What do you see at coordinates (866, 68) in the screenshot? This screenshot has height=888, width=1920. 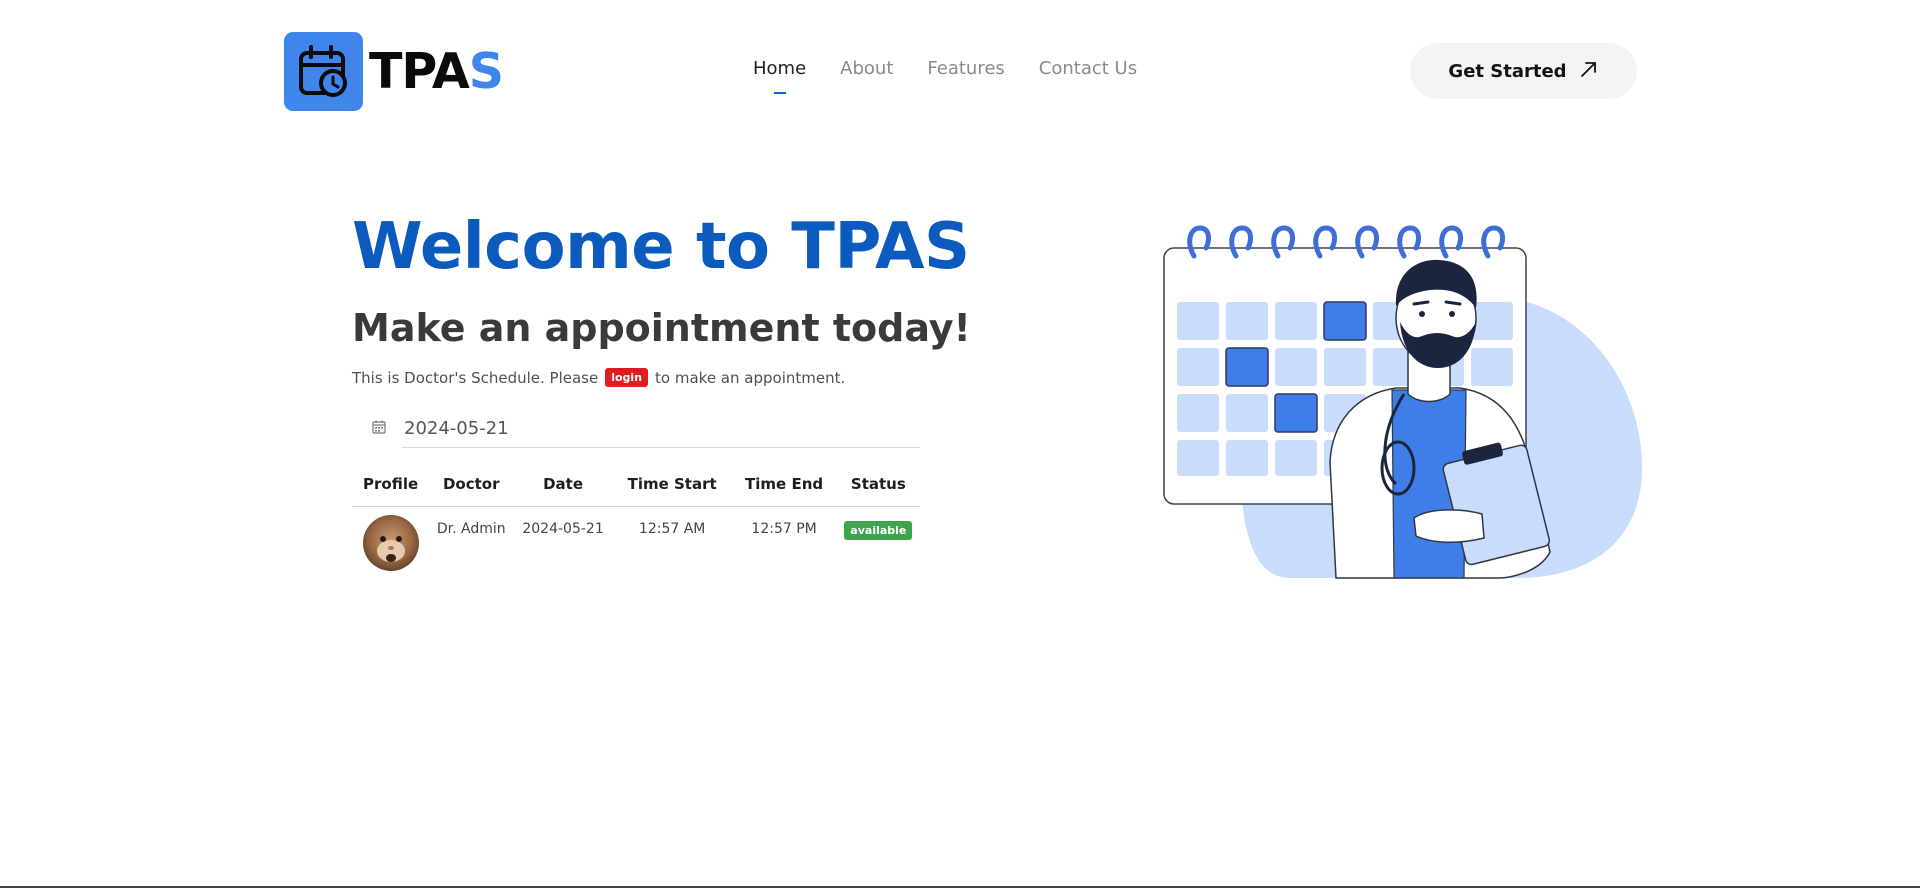 I see `nav-item-about: About` at bounding box center [866, 68].